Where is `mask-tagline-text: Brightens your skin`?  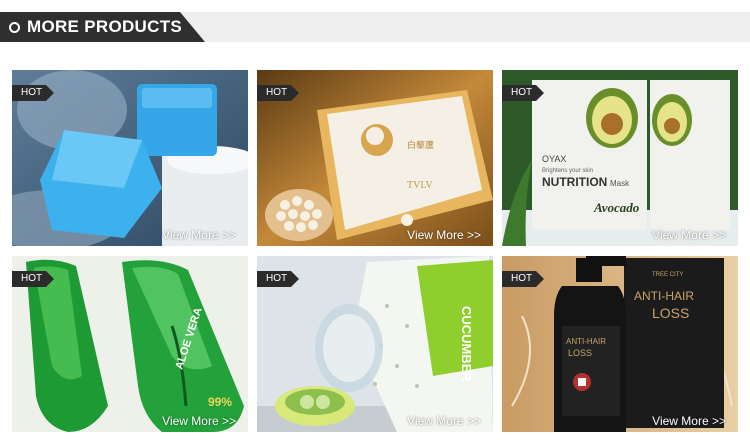
mask-tagline-text: Brightens your skin is located at coordinates (567, 171).